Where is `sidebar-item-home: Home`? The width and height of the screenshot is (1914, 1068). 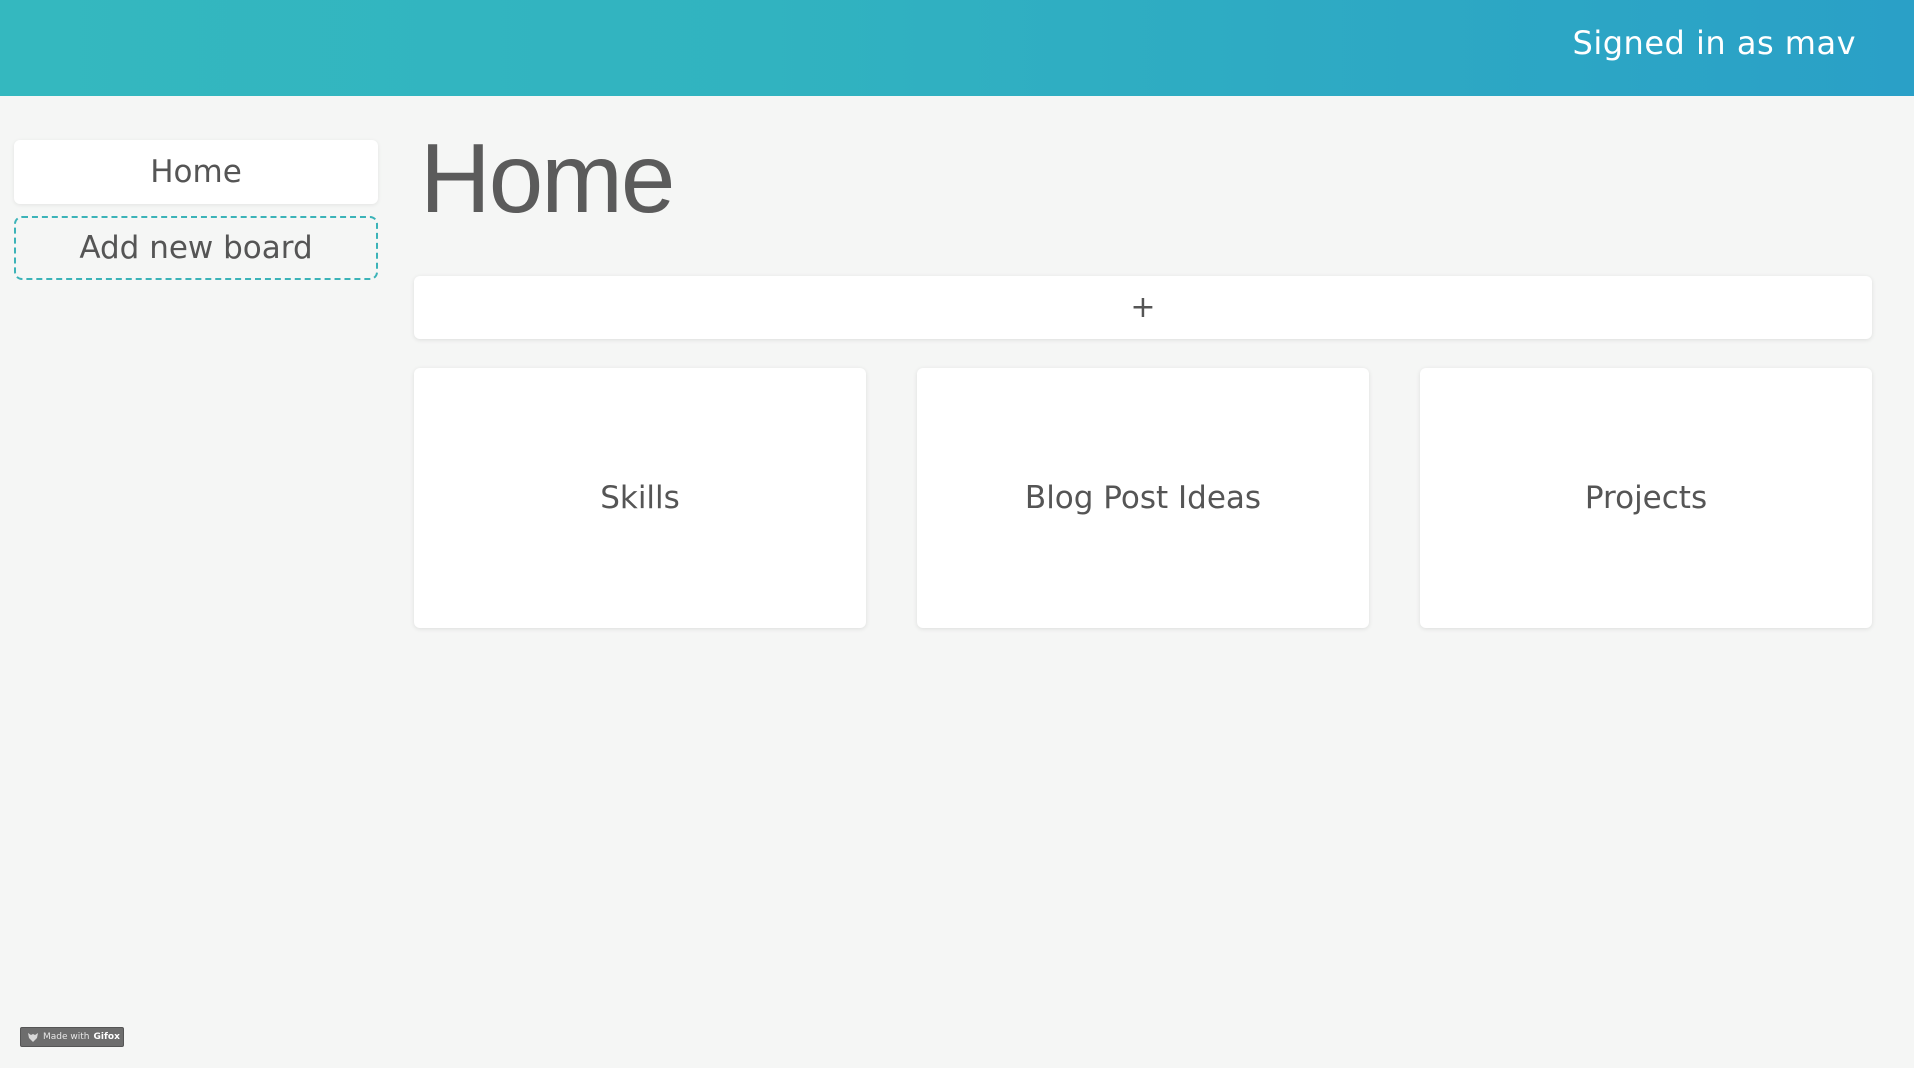 sidebar-item-home: Home is located at coordinates (196, 172).